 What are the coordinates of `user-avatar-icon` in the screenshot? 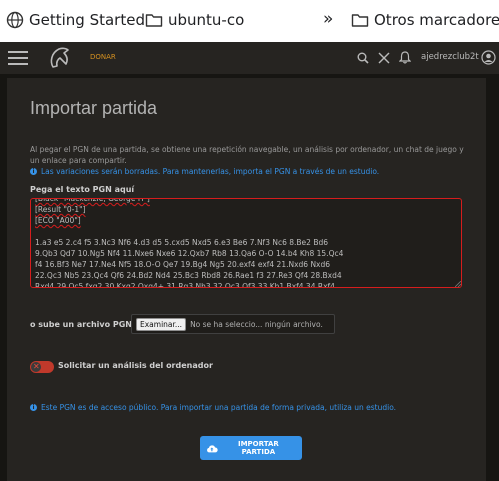 It's located at (488, 57).